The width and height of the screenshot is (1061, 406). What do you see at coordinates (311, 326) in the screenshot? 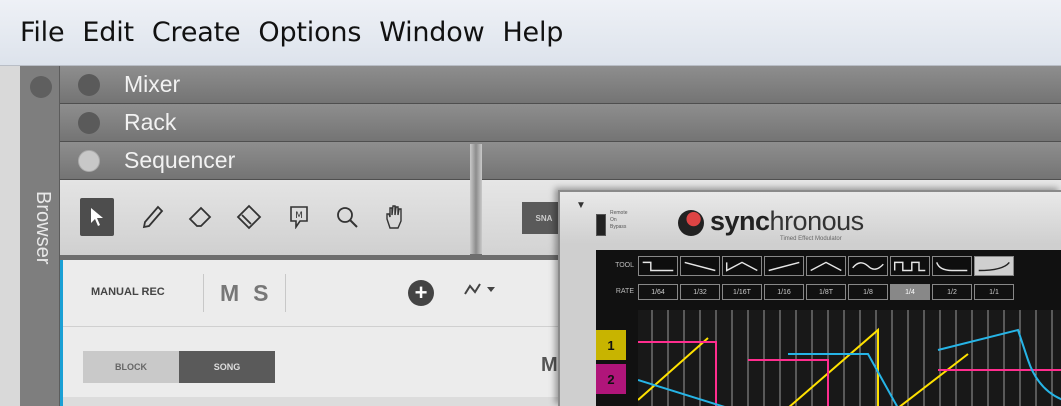
I see `divider` at bounding box center [311, 326].